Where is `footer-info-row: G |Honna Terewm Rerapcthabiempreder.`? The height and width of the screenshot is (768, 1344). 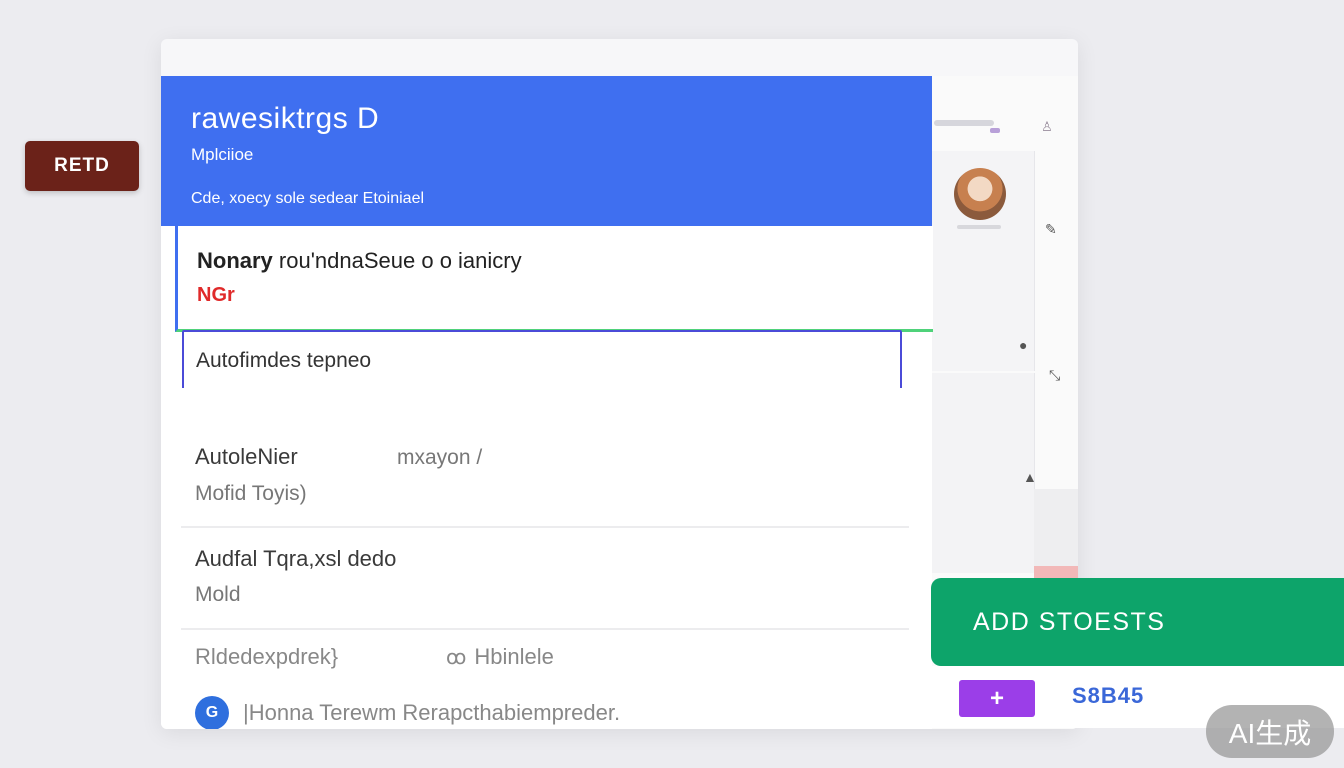
footer-info-row: G |Honna Terewm Rerapcthabiempreder. is located at coordinates (407, 712).